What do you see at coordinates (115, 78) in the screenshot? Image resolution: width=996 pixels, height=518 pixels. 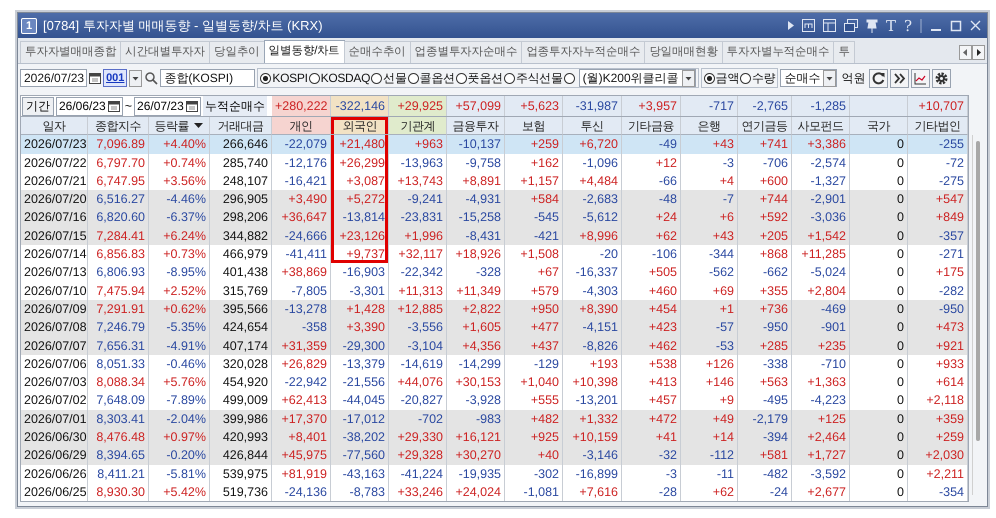 I see `code-button: 001` at bounding box center [115, 78].